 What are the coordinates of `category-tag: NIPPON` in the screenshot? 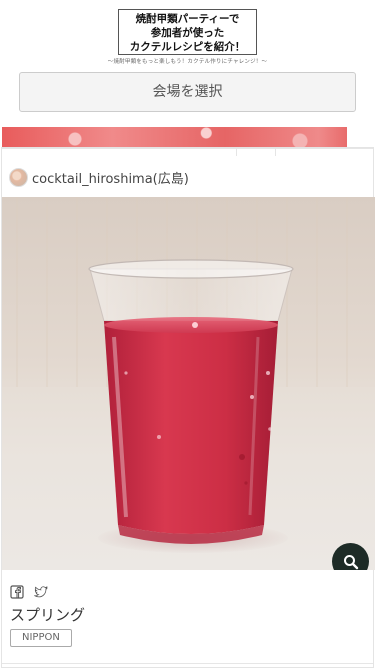 It's located at (41, 638).